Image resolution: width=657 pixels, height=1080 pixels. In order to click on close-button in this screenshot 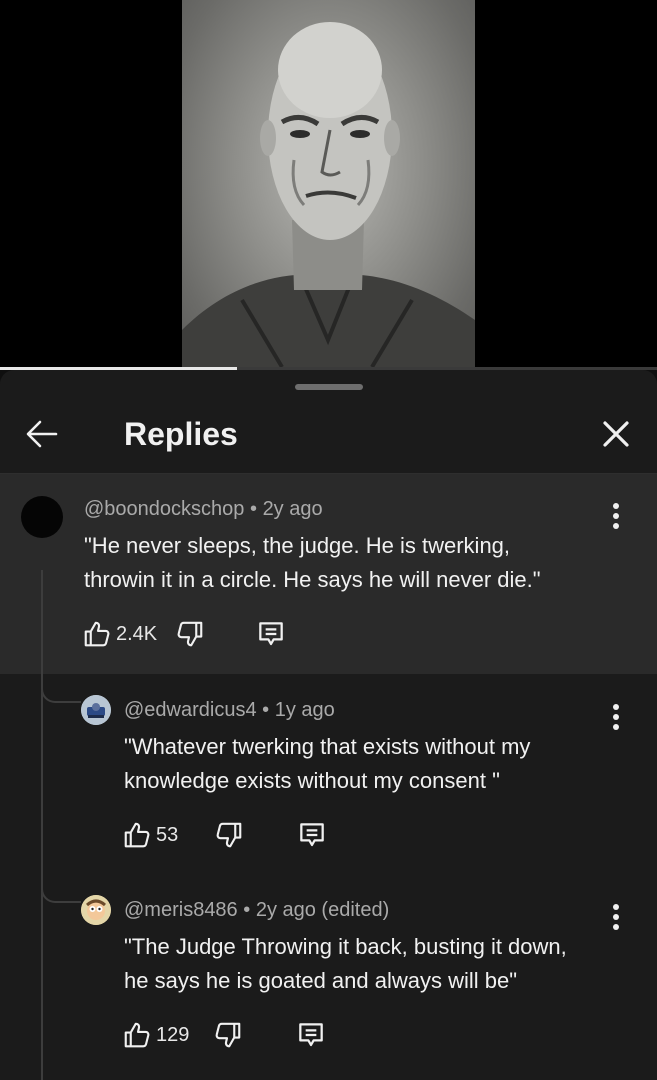, I will do `click(616, 434)`.